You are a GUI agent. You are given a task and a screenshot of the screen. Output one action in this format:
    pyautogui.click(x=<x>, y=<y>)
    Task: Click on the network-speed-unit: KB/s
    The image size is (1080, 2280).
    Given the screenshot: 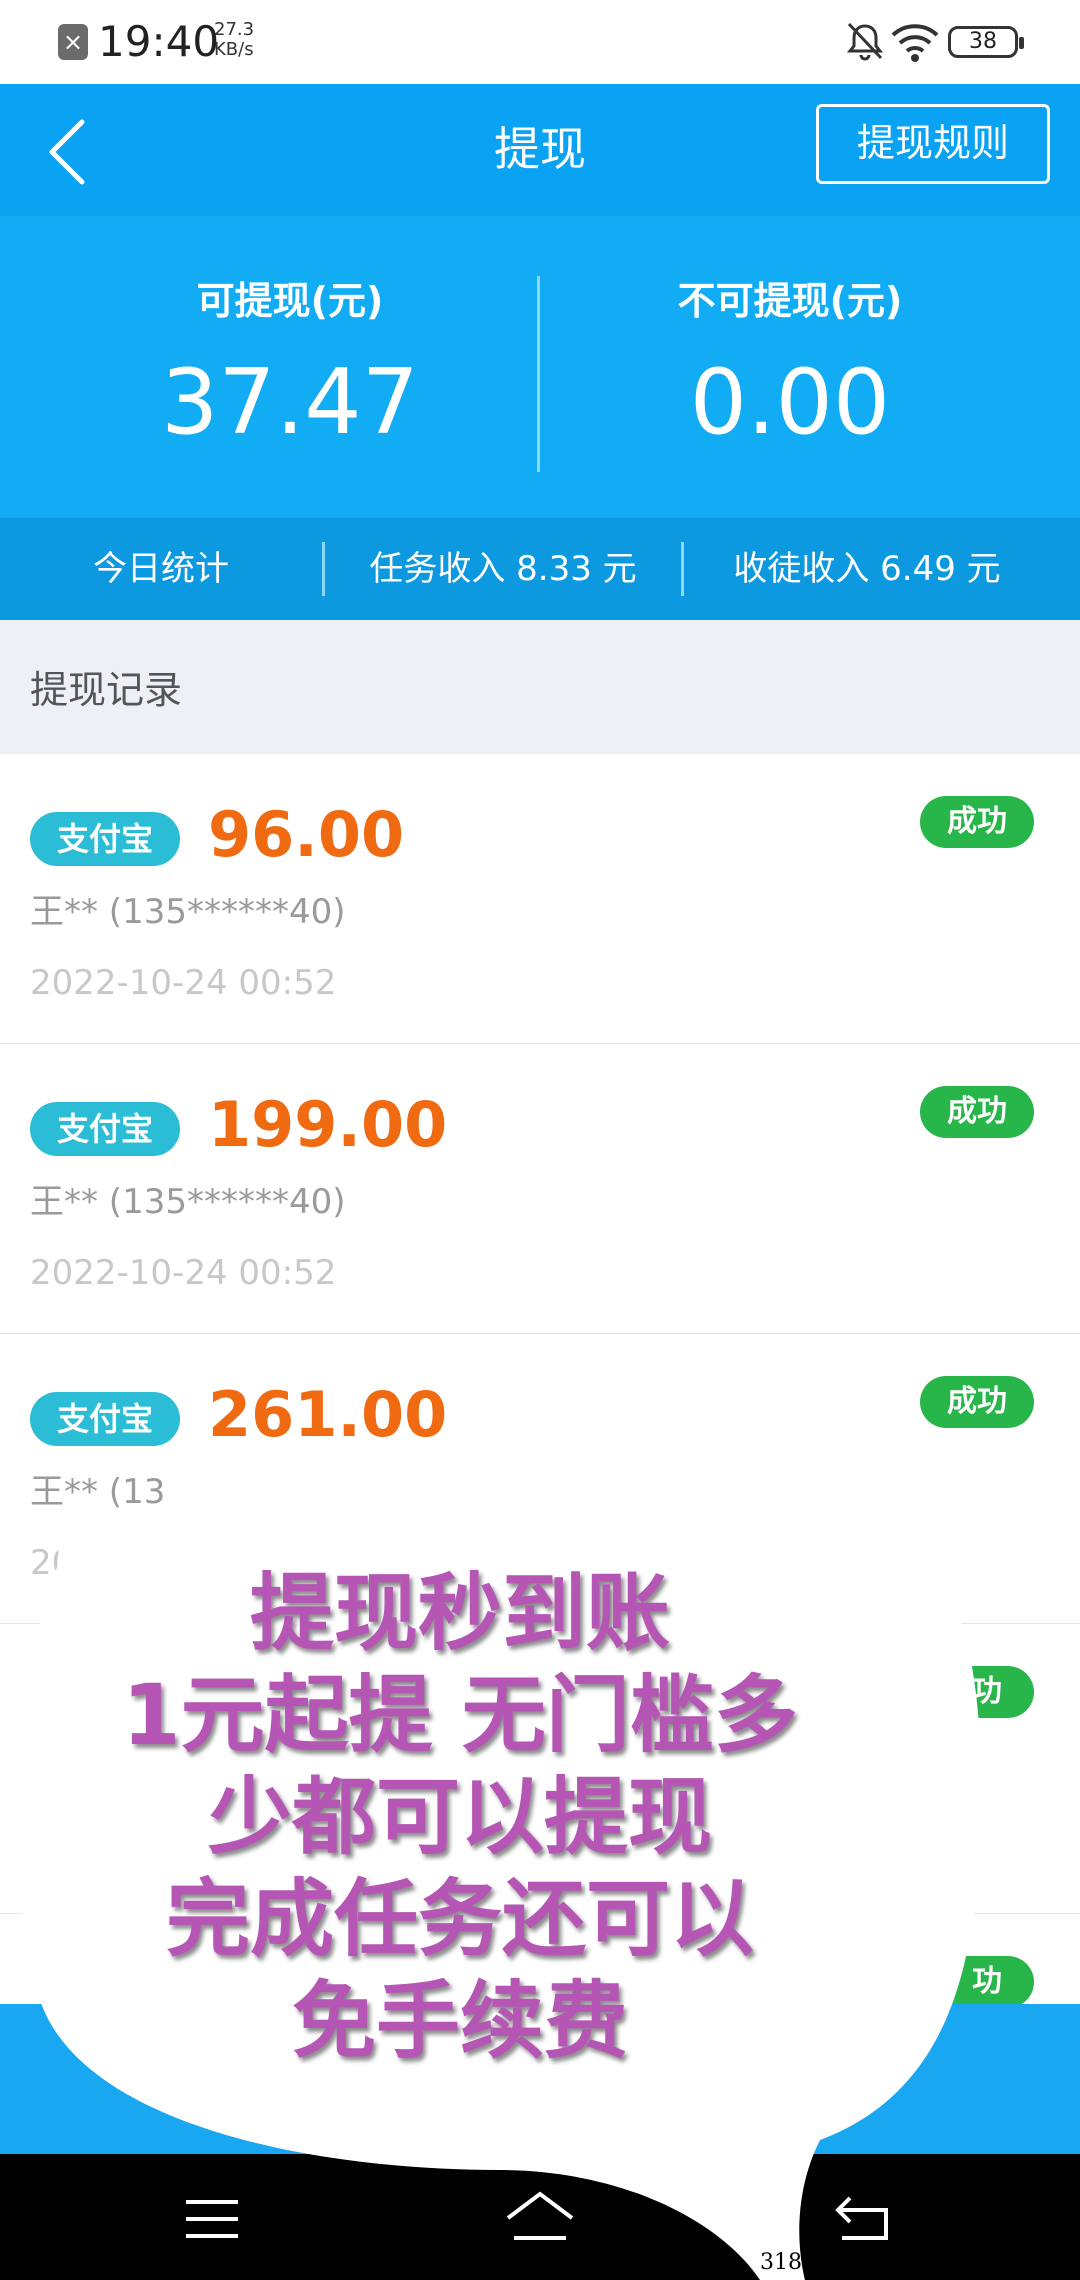 What is the action you would take?
    pyautogui.click(x=234, y=49)
    